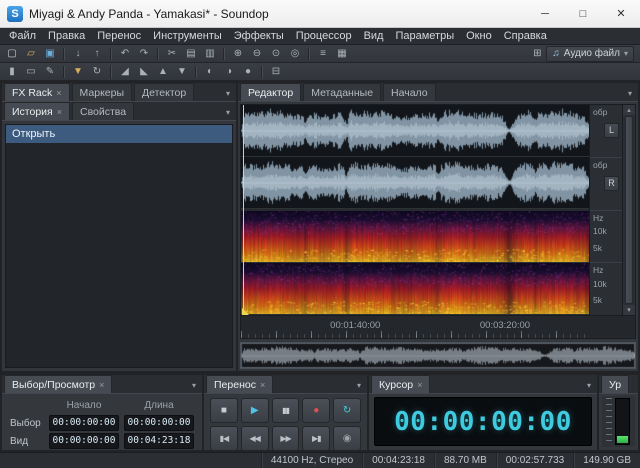  I want to click on open-file-icon: ▱, so click(31, 53).